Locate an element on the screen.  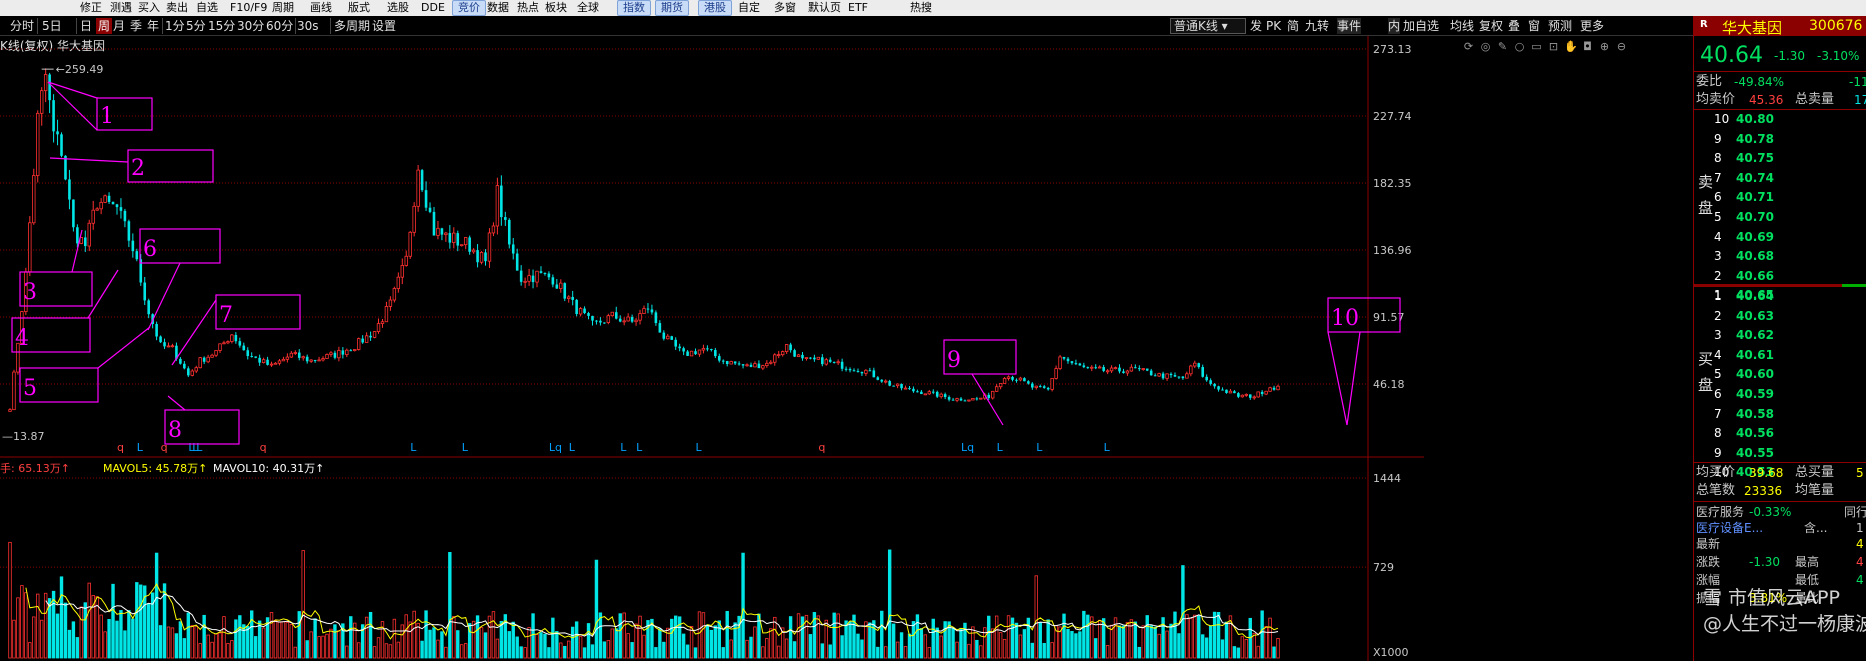
book-price: 40.80 is located at coordinates (1755, 119).